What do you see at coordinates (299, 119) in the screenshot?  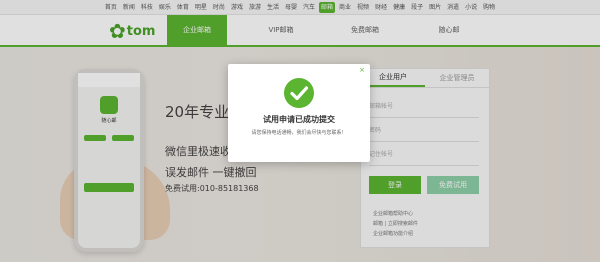 I see `dialog-title: 试用申请已成功提交` at bounding box center [299, 119].